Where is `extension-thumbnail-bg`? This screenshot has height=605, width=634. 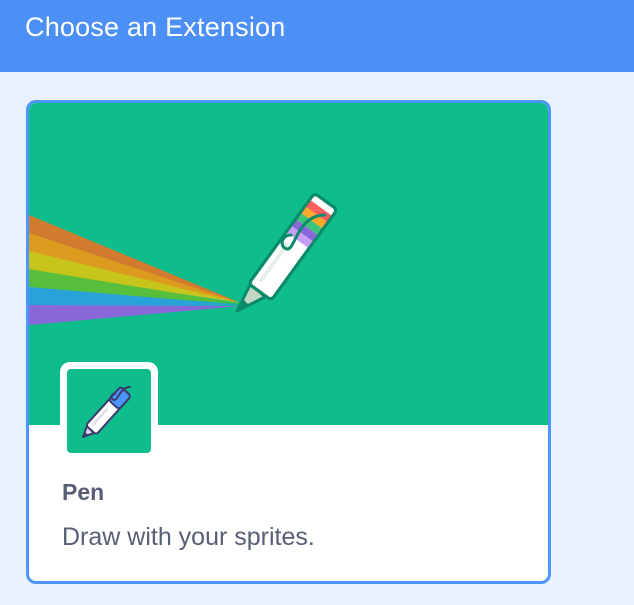 extension-thumbnail-bg is located at coordinates (109, 411).